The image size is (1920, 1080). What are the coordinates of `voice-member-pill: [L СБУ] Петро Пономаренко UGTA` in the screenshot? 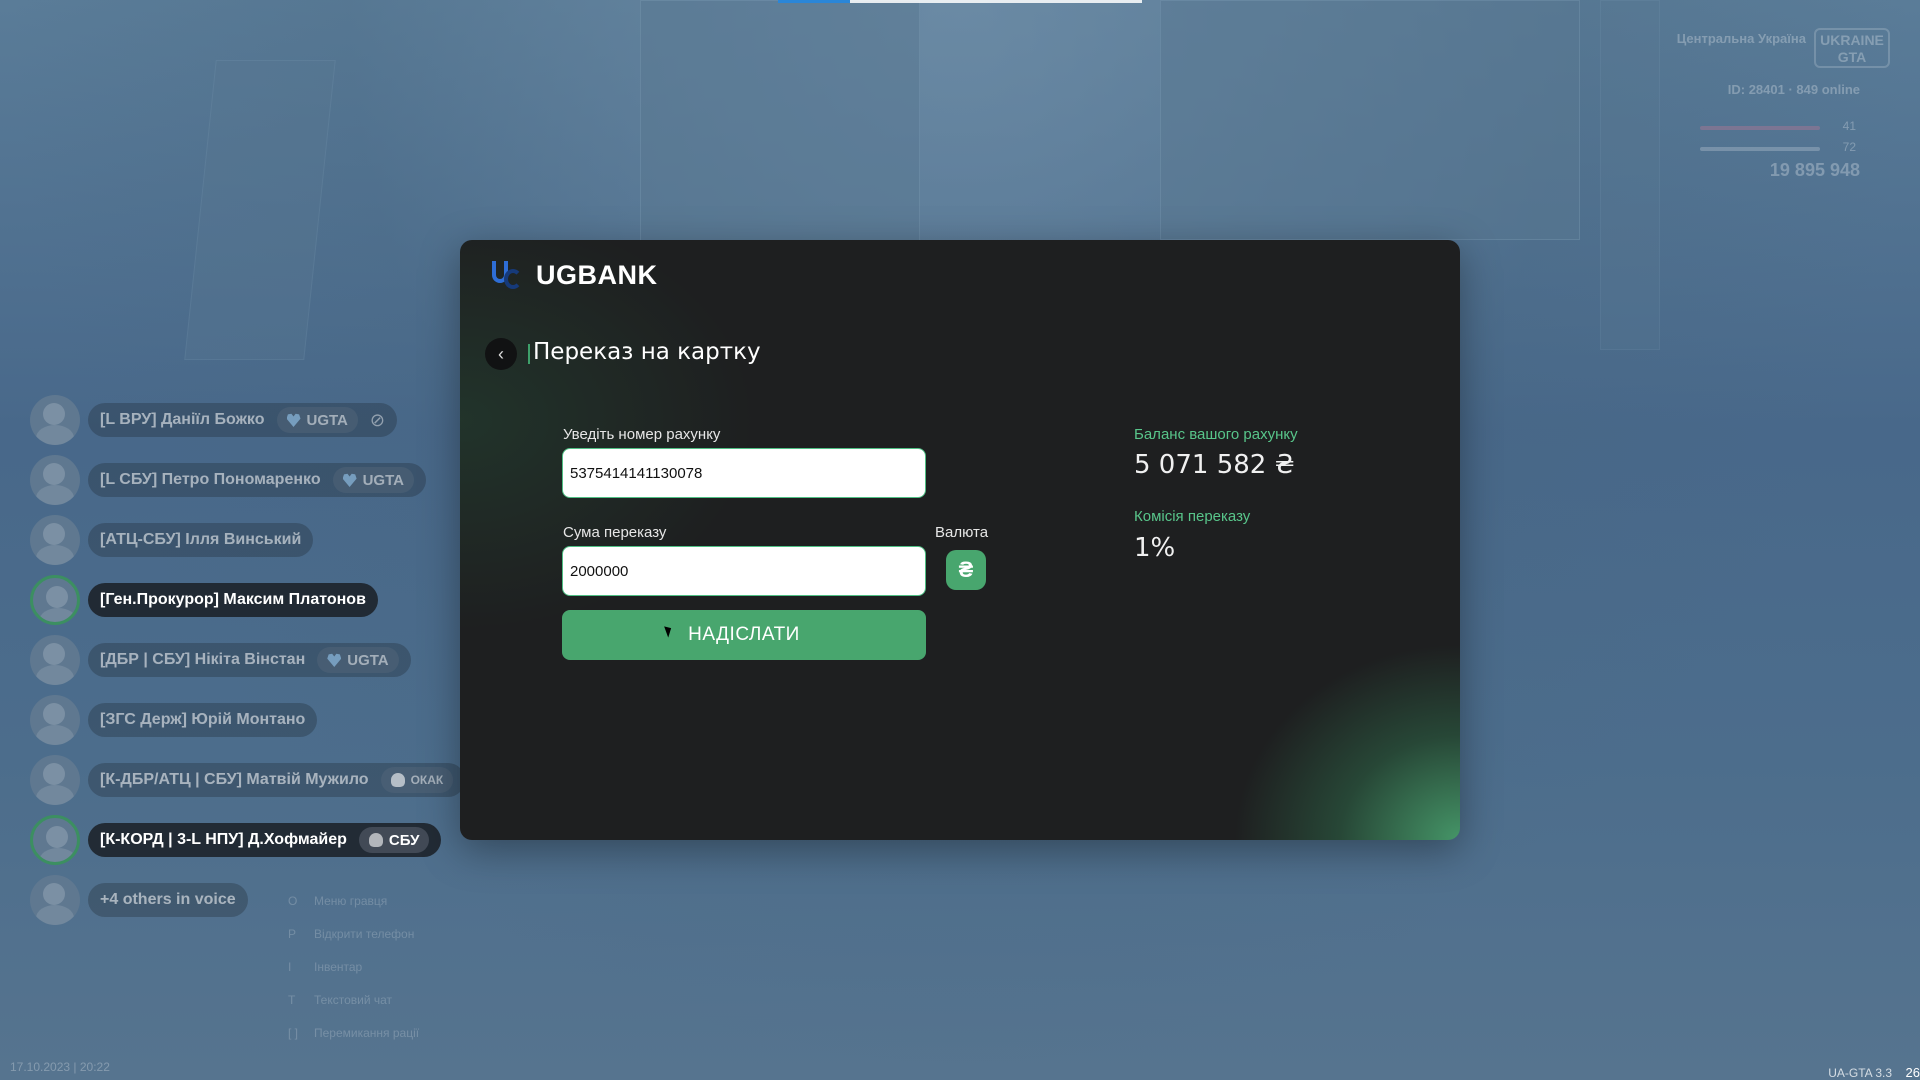 It's located at (257, 480).